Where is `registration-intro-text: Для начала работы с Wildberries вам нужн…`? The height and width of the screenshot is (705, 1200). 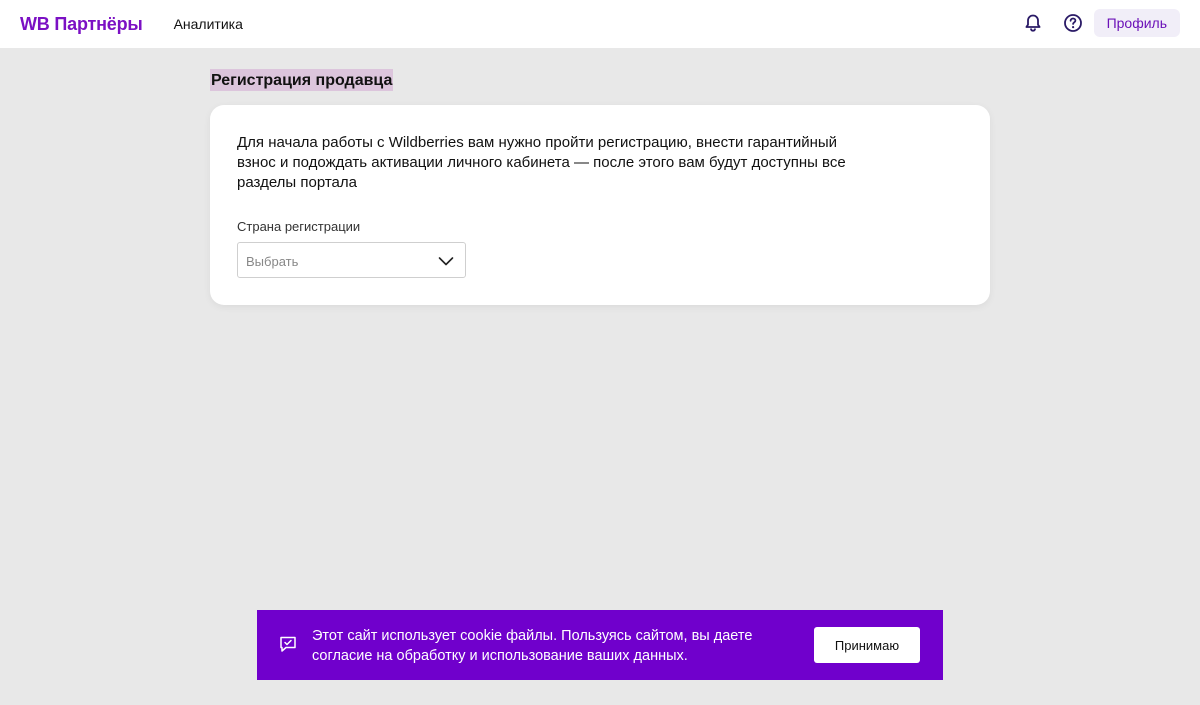
registration-intro-text: Для начала работы с Wildberries вам нужн… is located at coordinates (541, 162).